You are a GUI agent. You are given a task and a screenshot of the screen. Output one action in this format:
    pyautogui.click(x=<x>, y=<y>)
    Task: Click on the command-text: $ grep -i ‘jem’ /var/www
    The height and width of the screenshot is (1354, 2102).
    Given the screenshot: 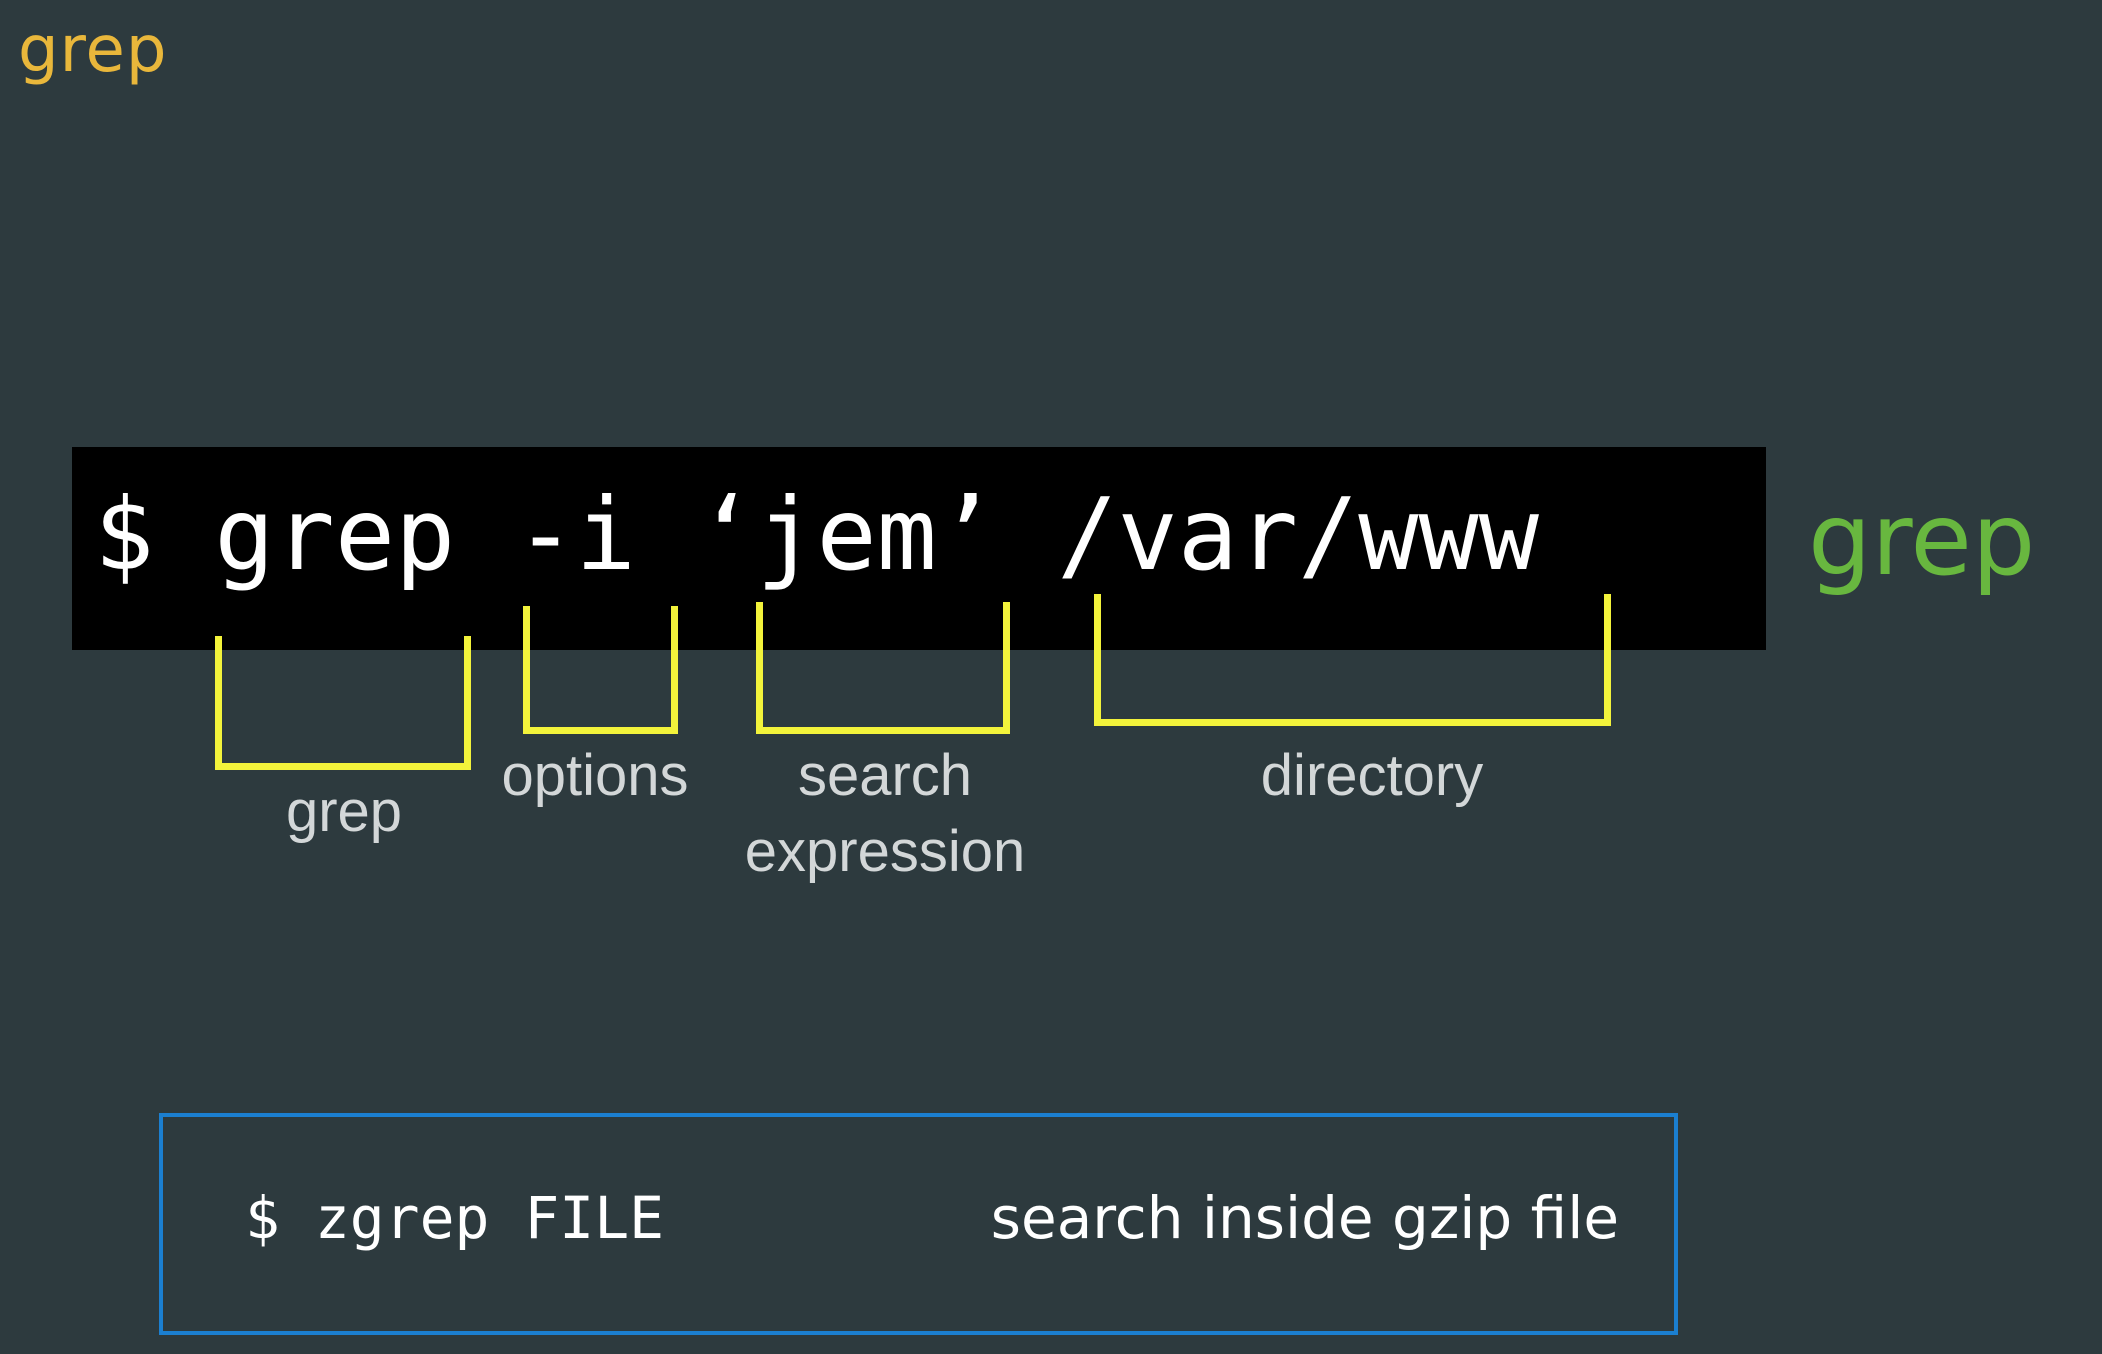 What is the action you would take?
    pyautogui.click(x=816, y=534)
    